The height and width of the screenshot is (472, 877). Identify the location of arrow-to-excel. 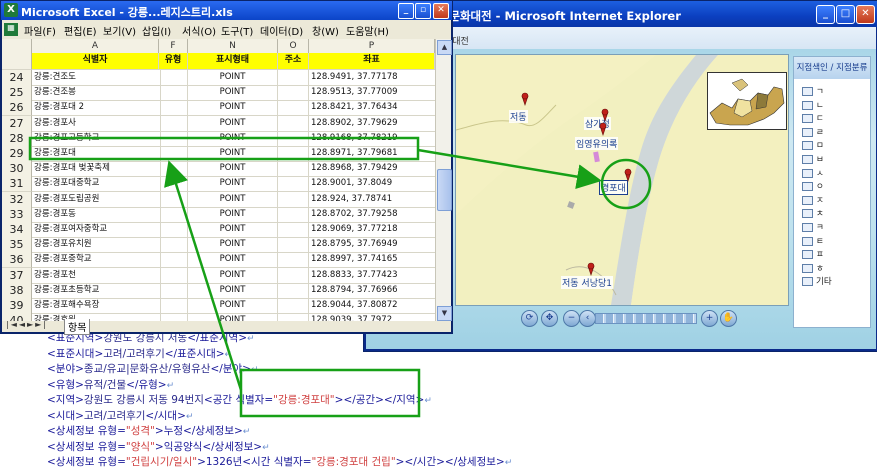
(203, 275).